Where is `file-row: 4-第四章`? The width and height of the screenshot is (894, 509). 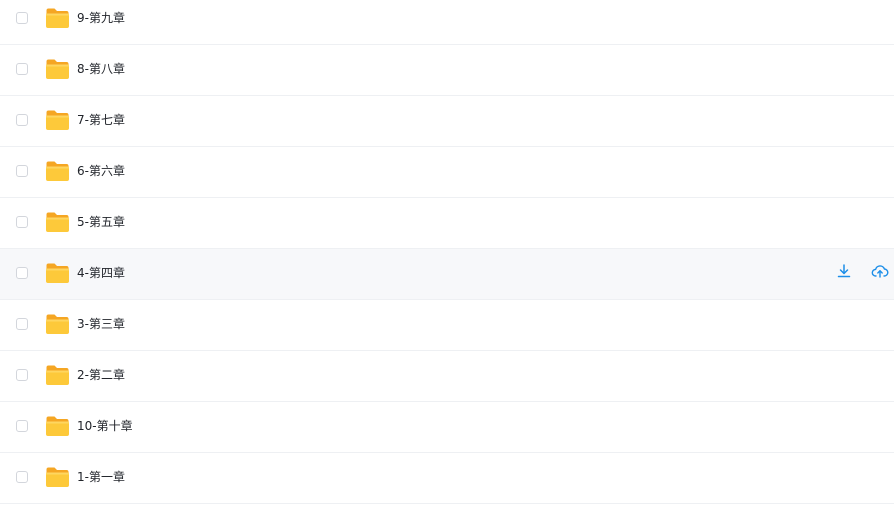 file-row: 4-第四章 is located at coordinates (447, 274).